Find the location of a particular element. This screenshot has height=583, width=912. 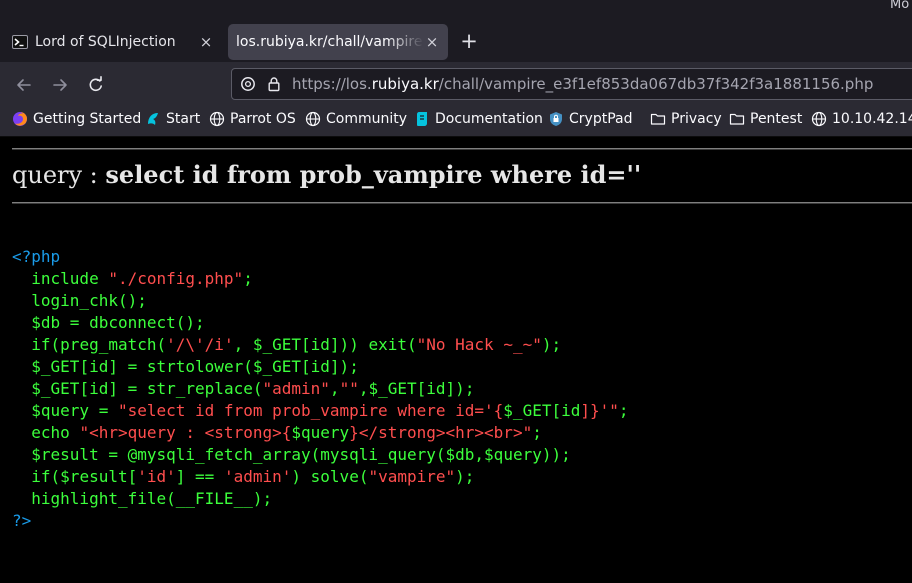

code-line: highlight_file(__FILE__); is located at coordinates (142, 498).